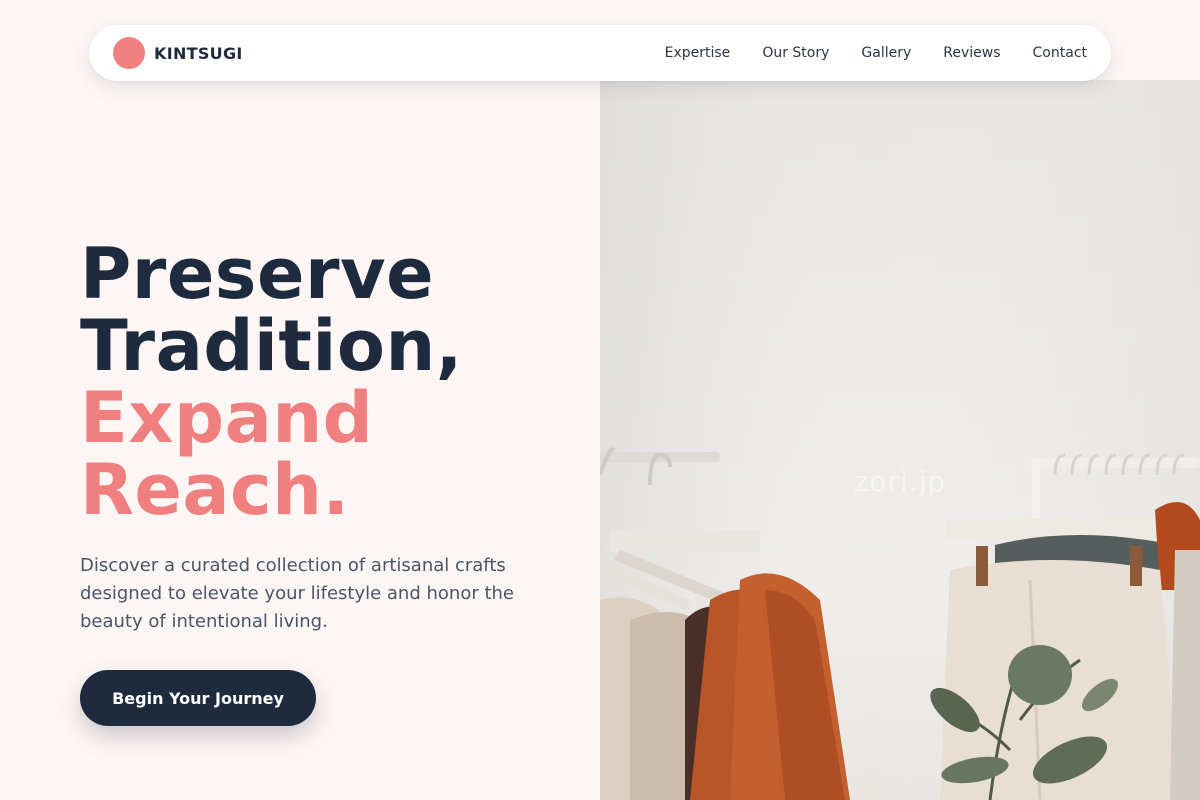  What do you see at coordinates (198, 698) in the screenshot?
I see `begin-journey-button: Begin Your Journey` at bounding box center [198, 698].